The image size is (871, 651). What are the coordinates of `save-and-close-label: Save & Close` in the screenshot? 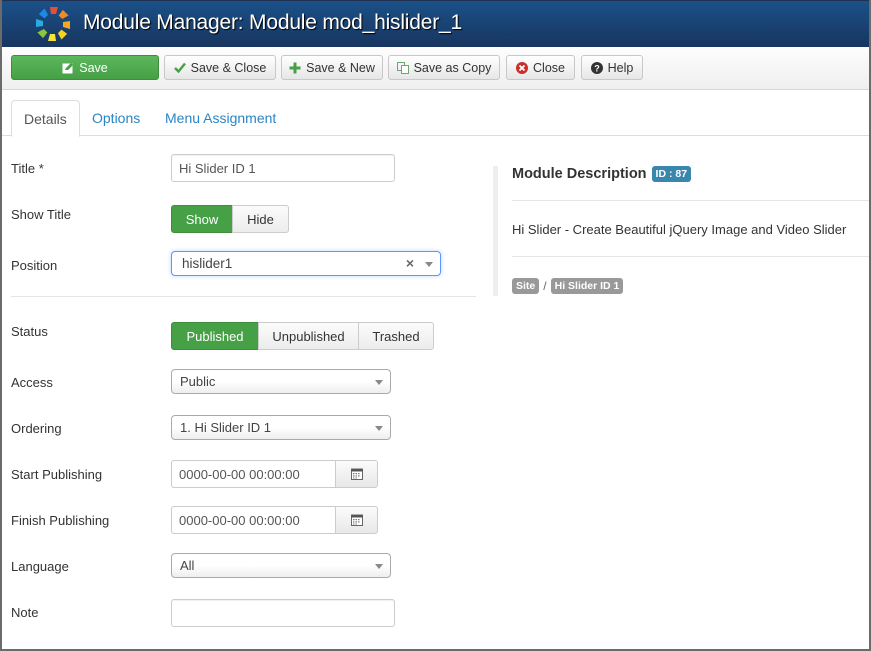 It's located at (228, 67).